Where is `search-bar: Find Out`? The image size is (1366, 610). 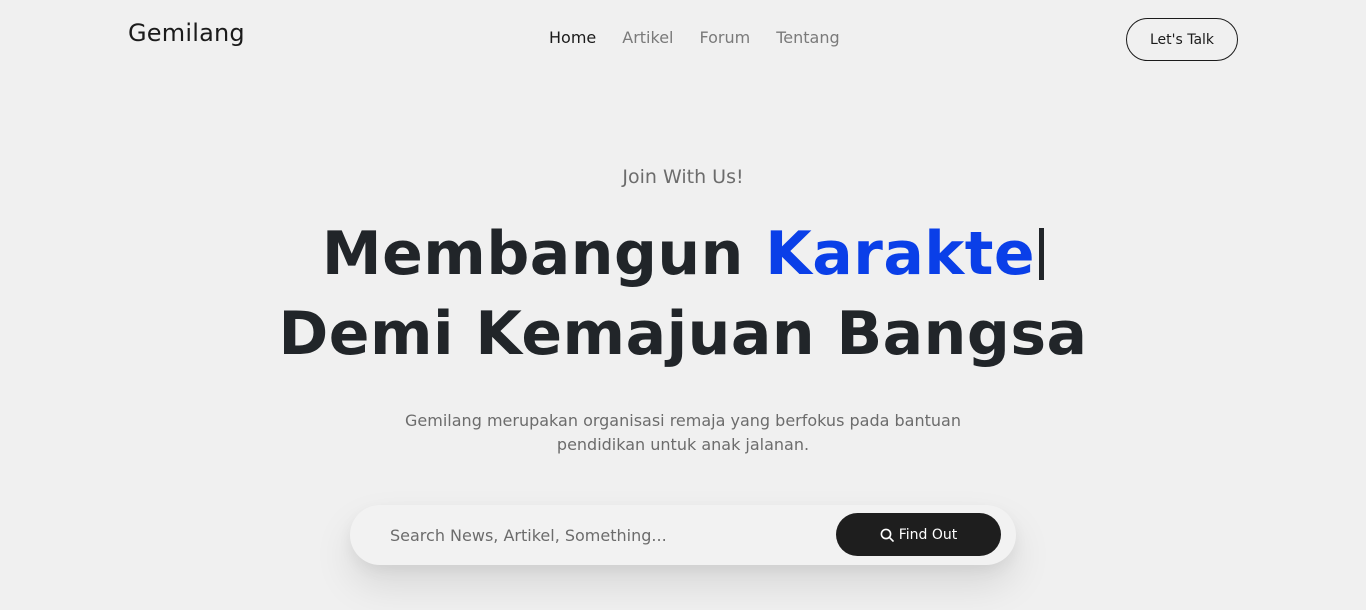
search-bar: Find Out is located at coordinates (683, 535).